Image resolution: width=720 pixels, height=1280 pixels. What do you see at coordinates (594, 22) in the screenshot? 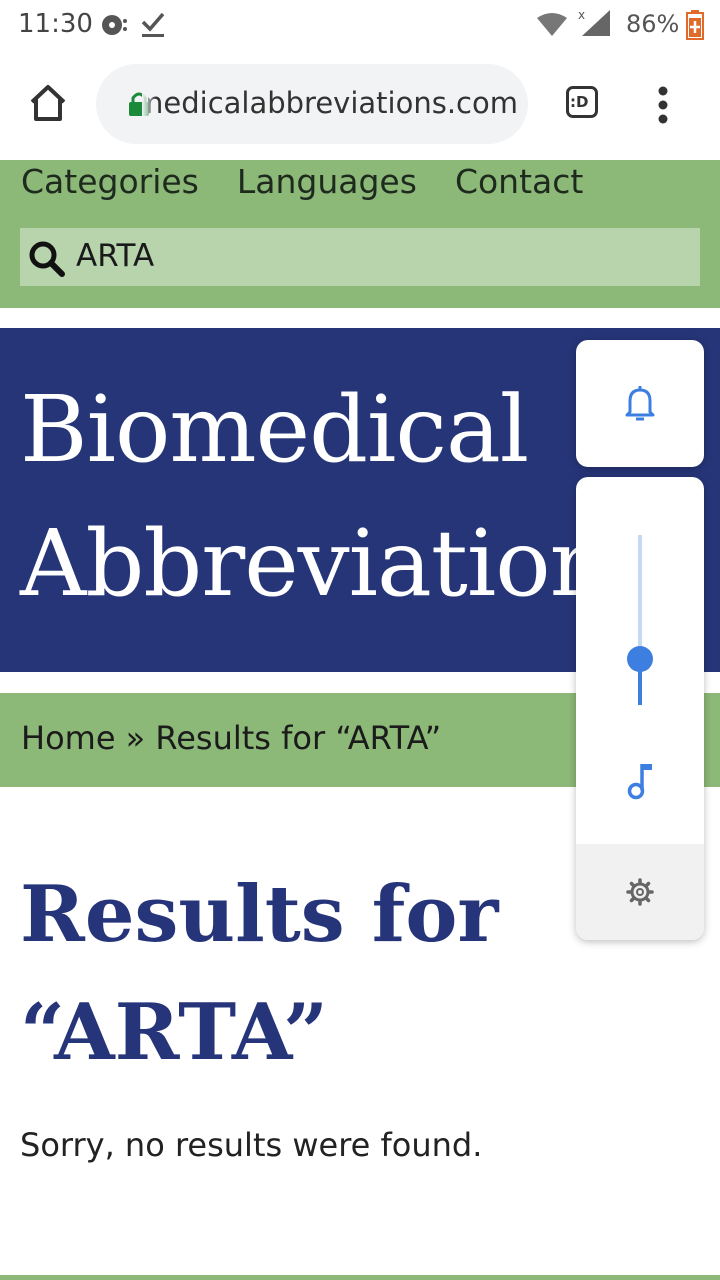
I see `signal-icon: x` at bounding box center [594, 22].